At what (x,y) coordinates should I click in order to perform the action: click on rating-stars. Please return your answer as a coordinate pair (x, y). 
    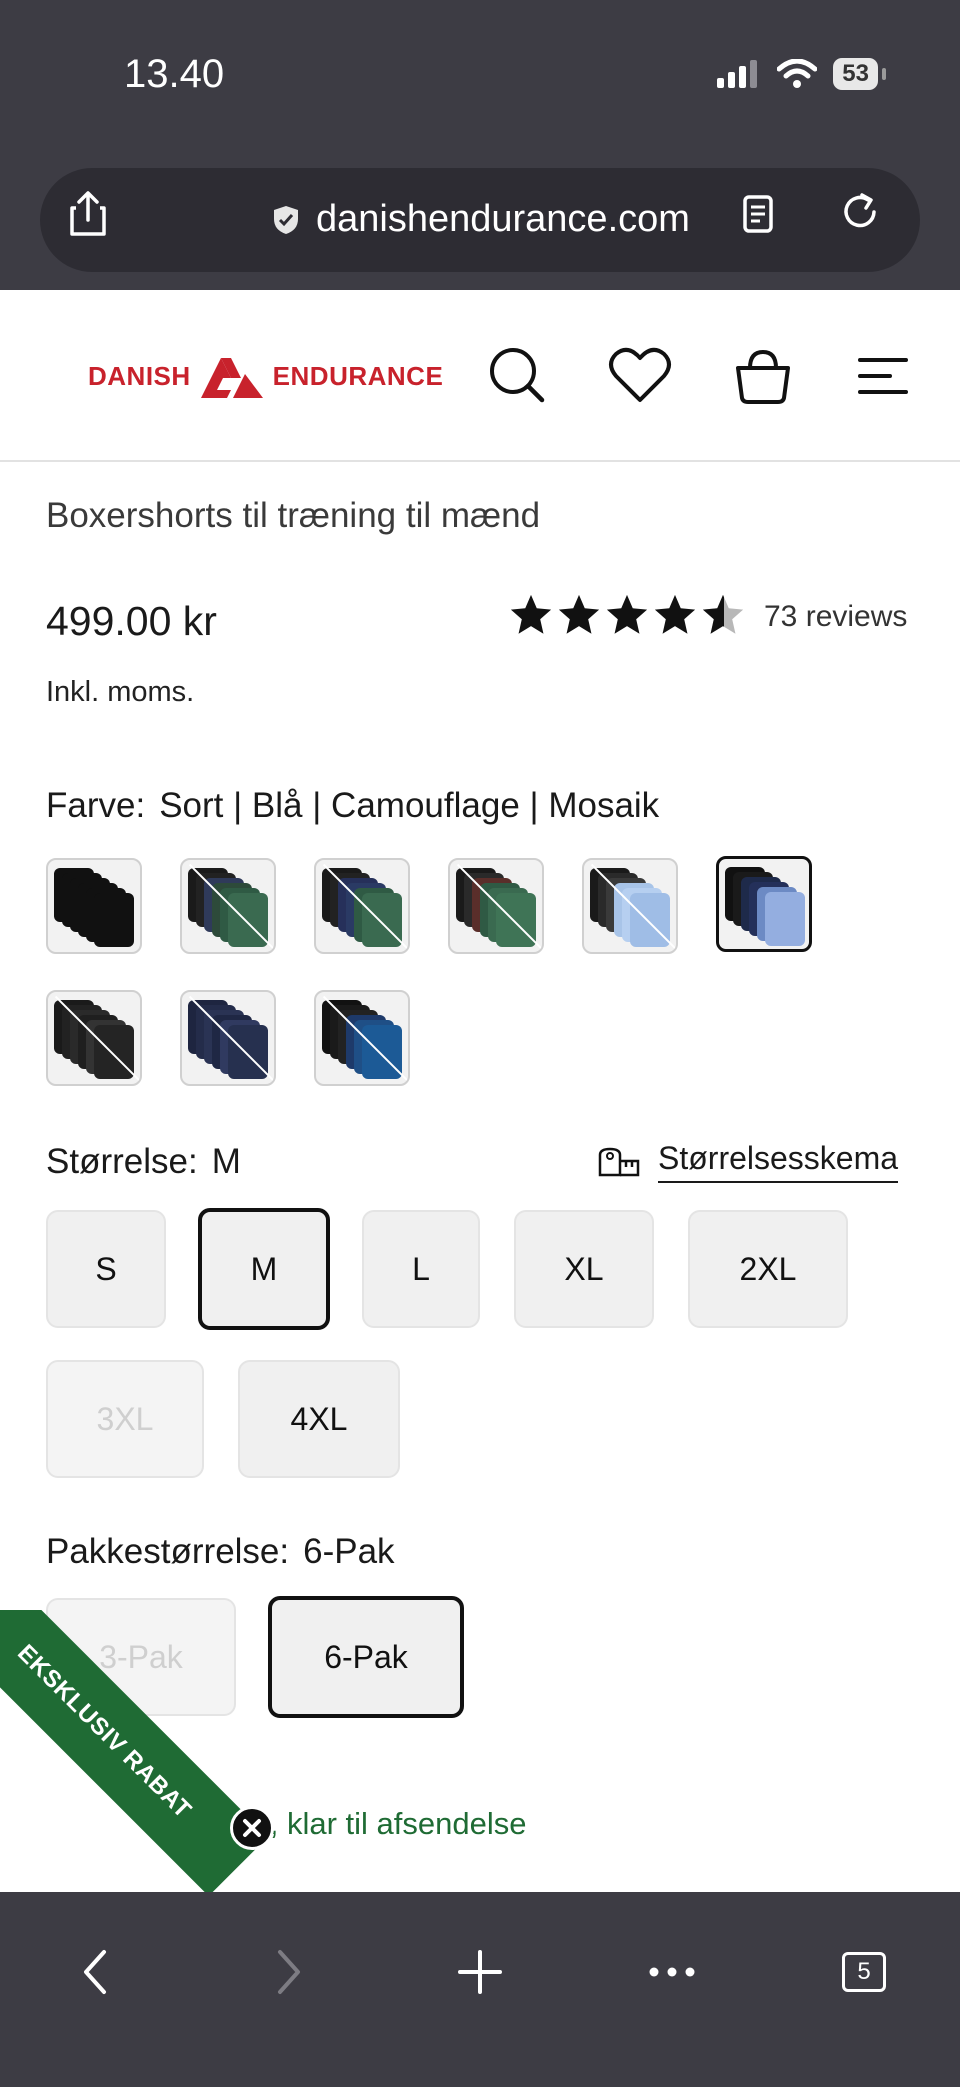
    Looking at the image, I should click on (627, 615).